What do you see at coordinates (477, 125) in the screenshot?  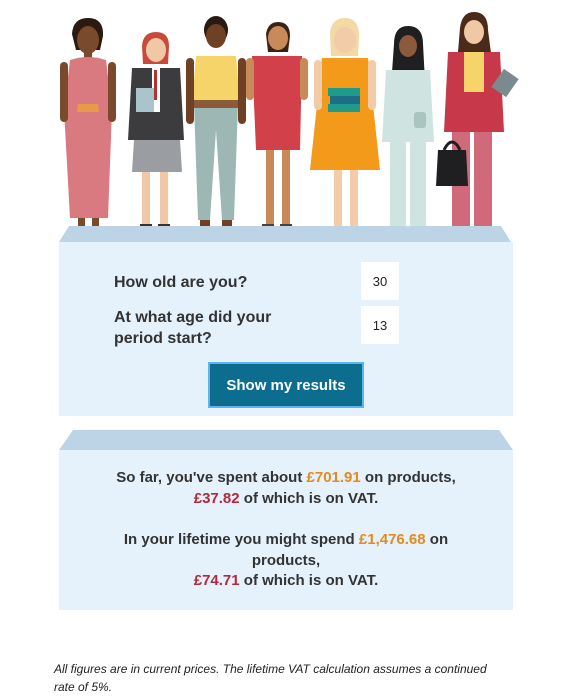 I see `figure-woman-red-suit-handbag` at bounding box center [477, 125].